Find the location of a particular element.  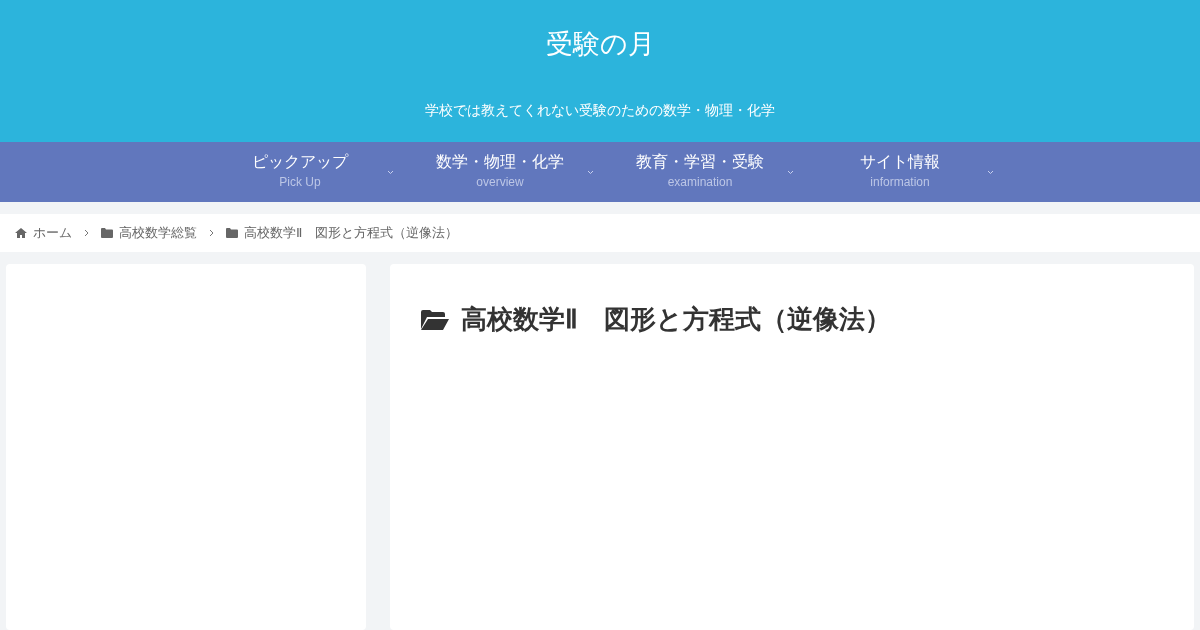

nav-item: ピックアップ Pick Up is located at coordinates (300, 172).